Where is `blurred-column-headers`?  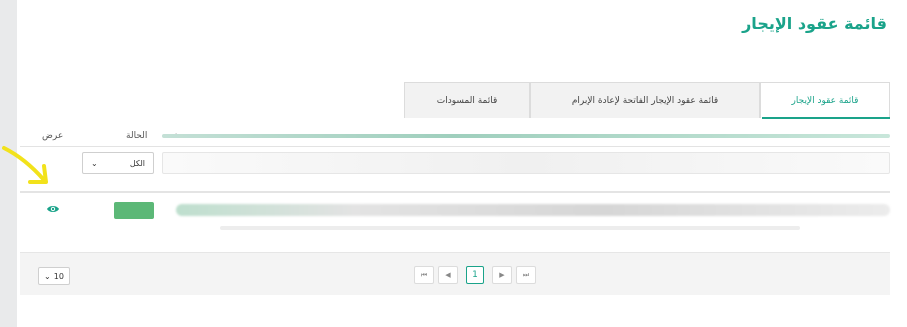 blurred-column-headers is located at coordinates (526, 136).